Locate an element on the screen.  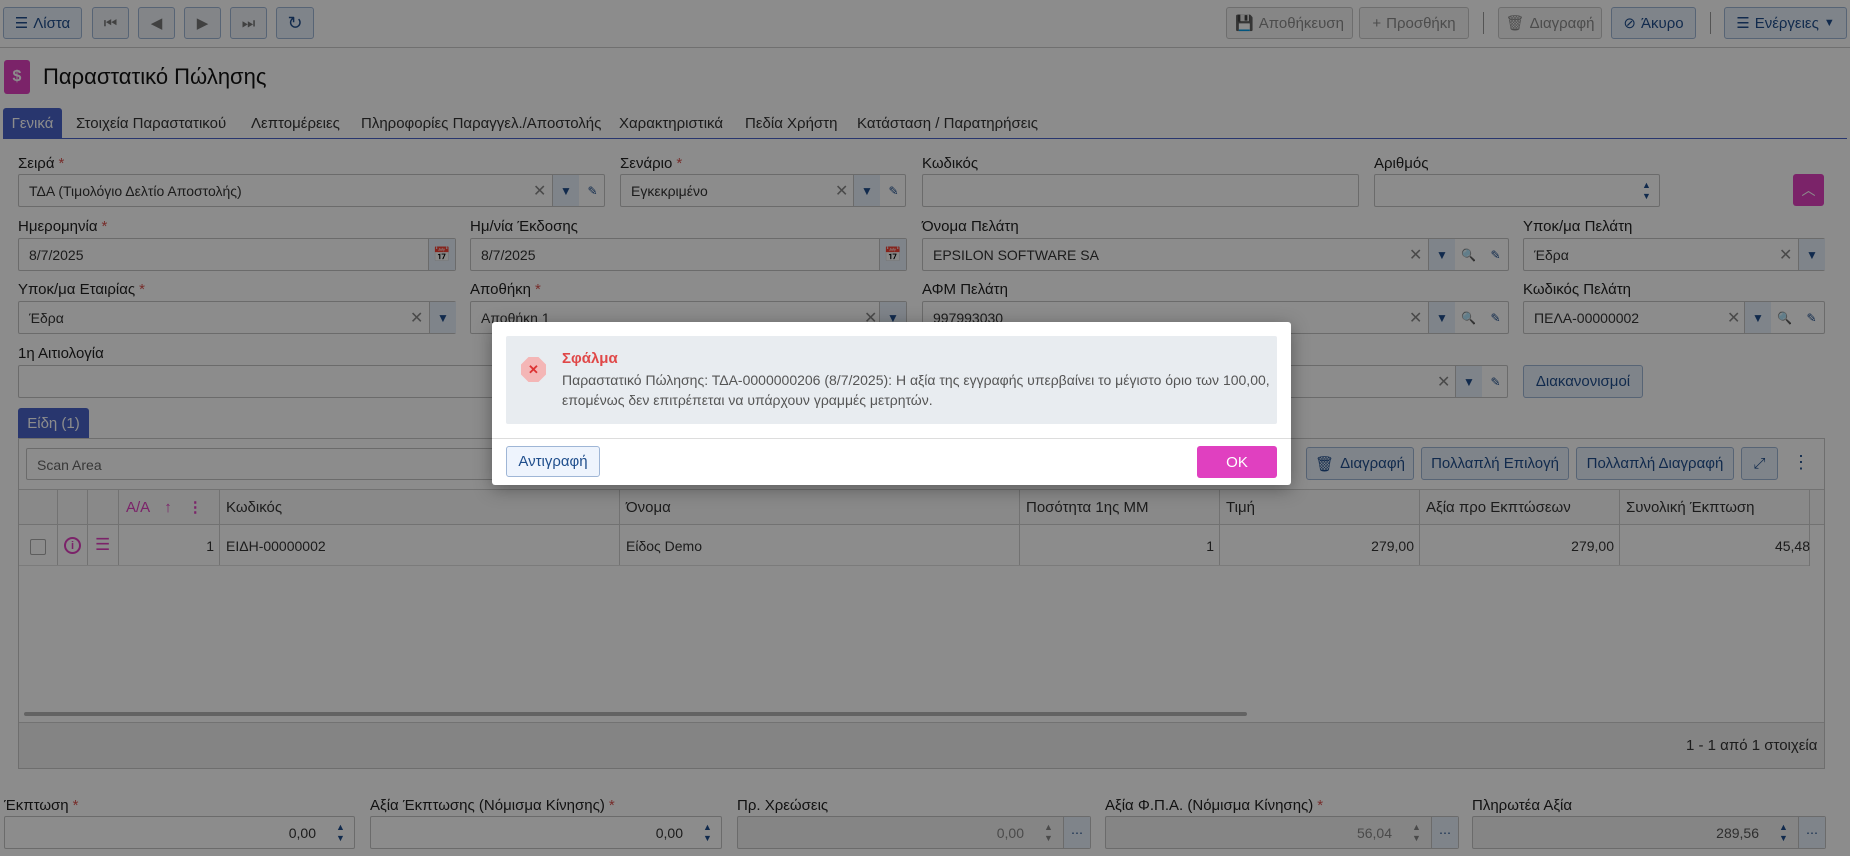
error-icon: ✕ is located at coordinates (533, 369).